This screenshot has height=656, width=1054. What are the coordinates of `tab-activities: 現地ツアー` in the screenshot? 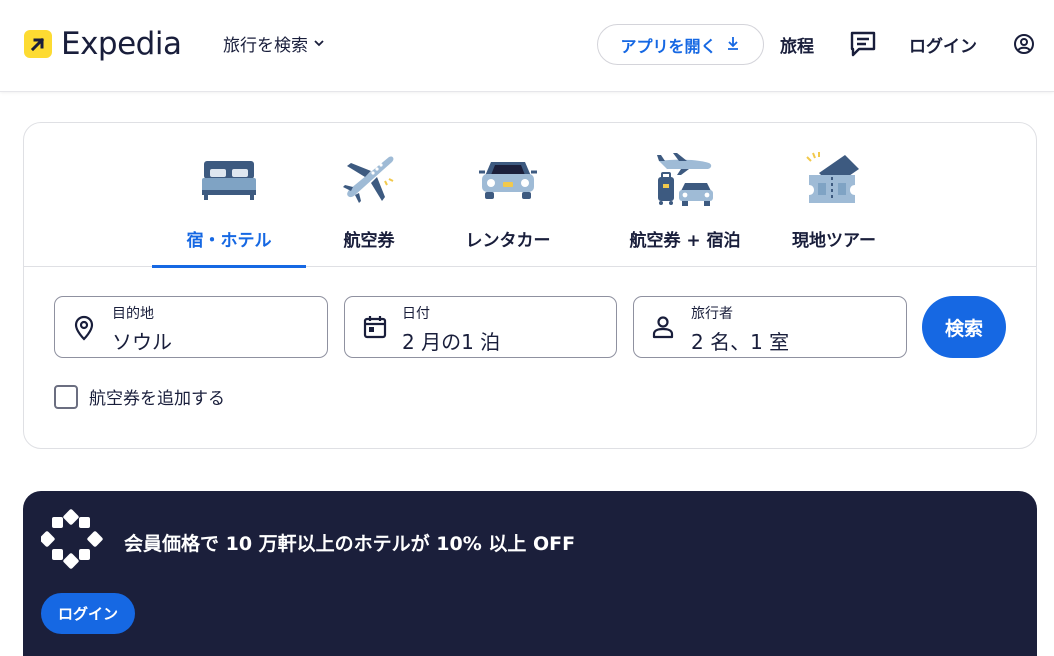 It's located at (834, 208).